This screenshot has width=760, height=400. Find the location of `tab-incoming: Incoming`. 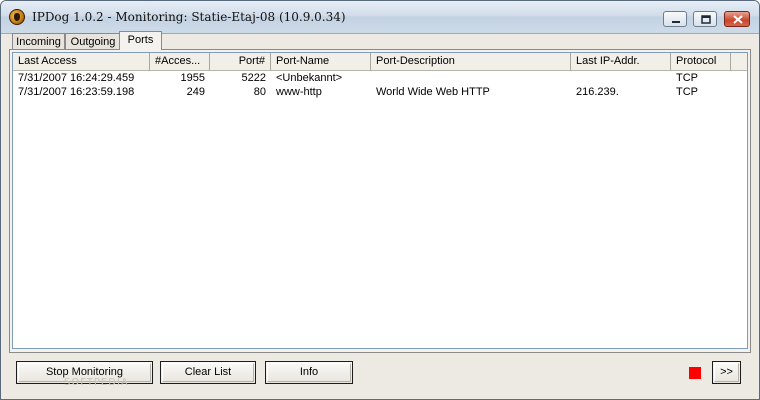

tab-incoming: Incoming is located at coordinates (38, 41).